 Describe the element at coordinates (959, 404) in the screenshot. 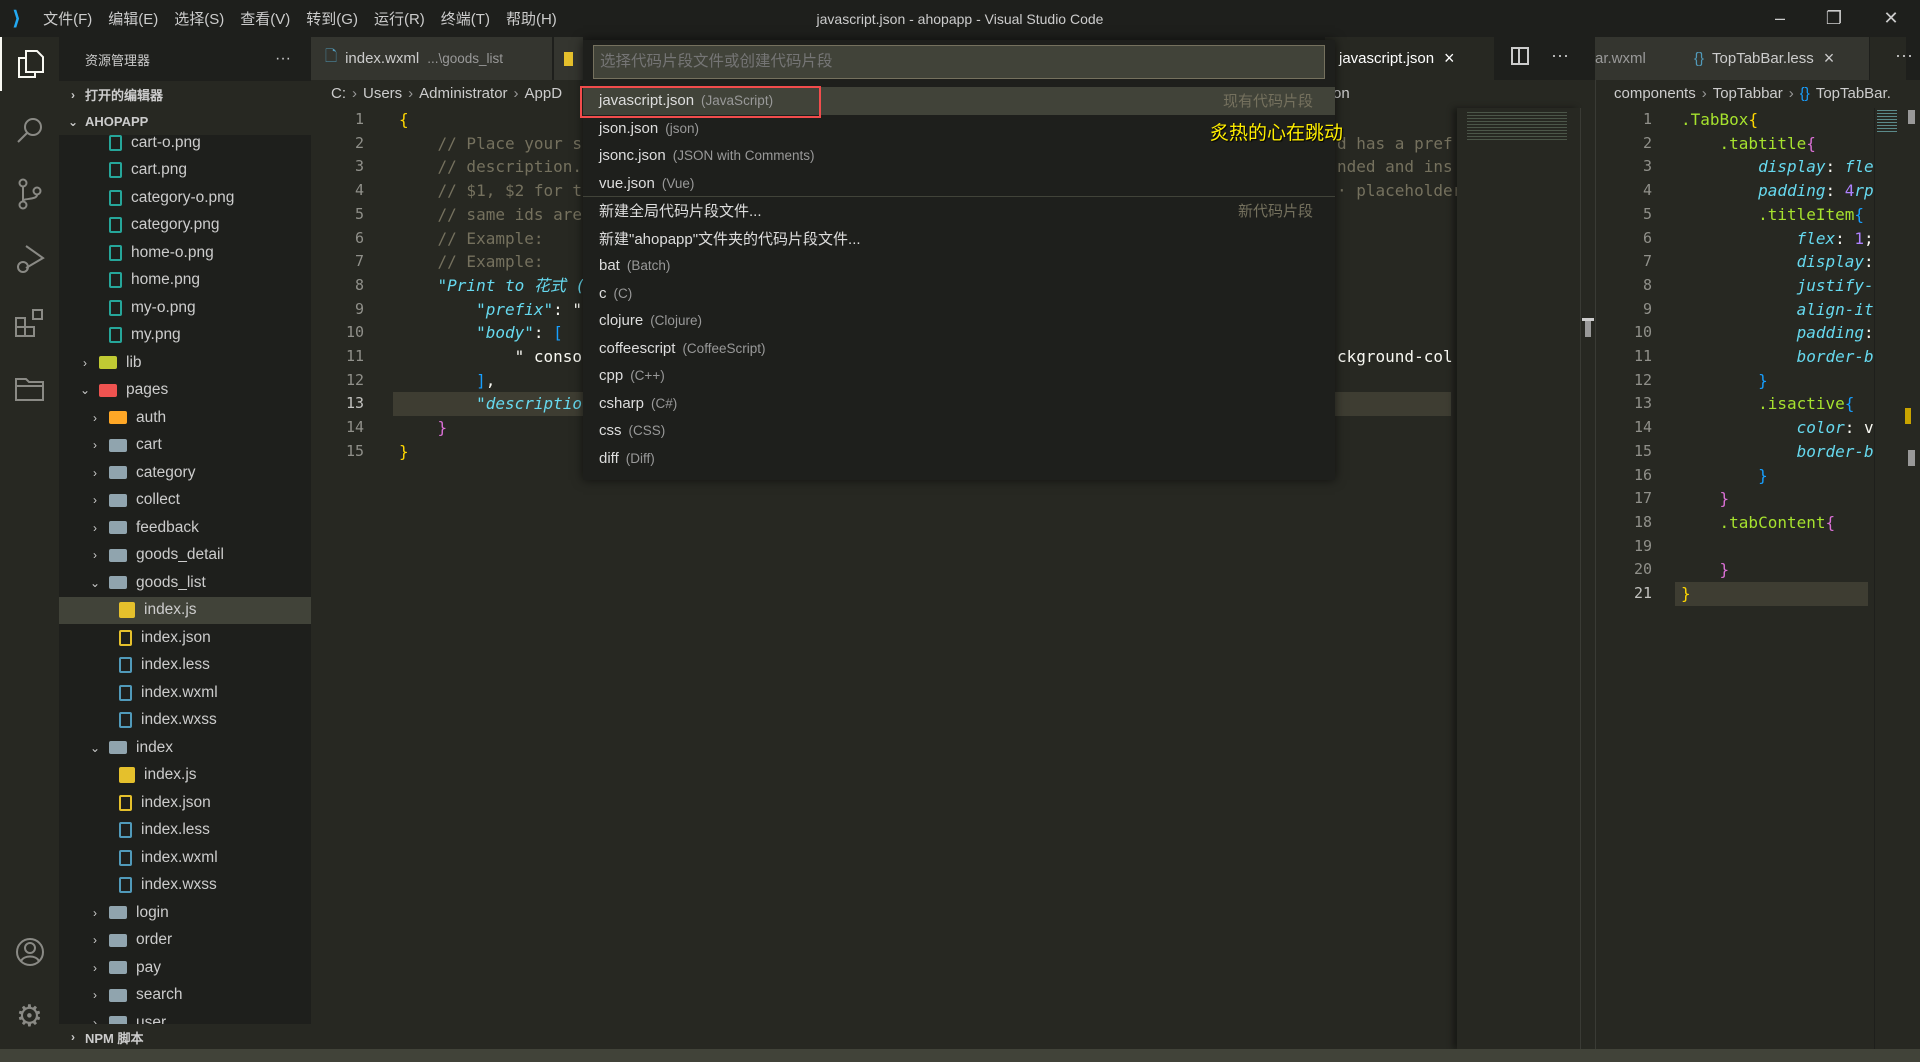

I see `quick-pick-item: csharp (C#)` at that location.